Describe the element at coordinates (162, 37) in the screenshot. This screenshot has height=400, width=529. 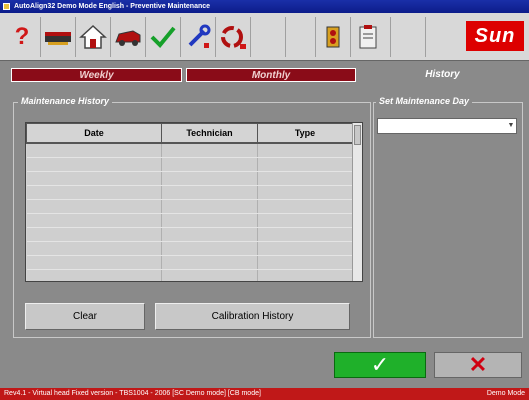
I see `checkmark-icon` at that location.